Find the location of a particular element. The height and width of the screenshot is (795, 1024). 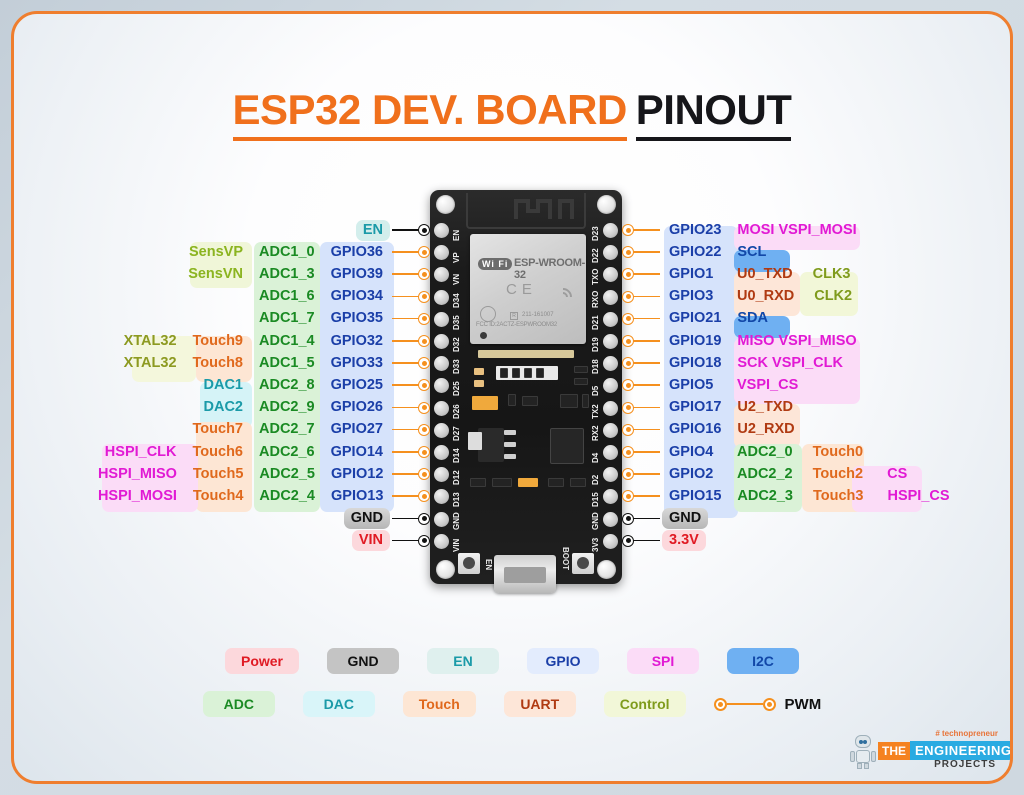

boot-button is located at coordinates (583, 563).